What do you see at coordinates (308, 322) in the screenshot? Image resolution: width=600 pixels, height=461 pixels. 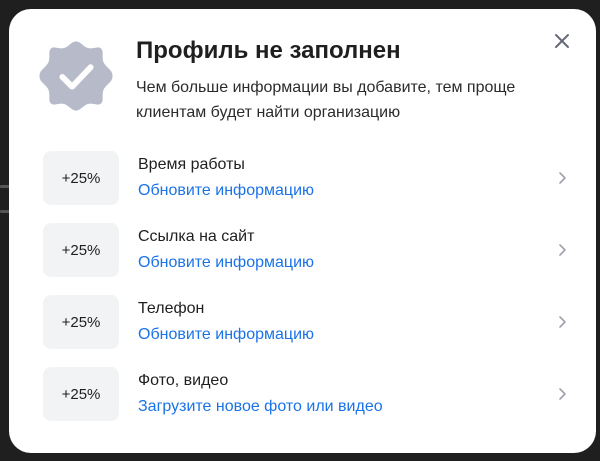 I see `list-item-phone: +25% Телефон Обновите информацию` at bounding box center [308, 322].